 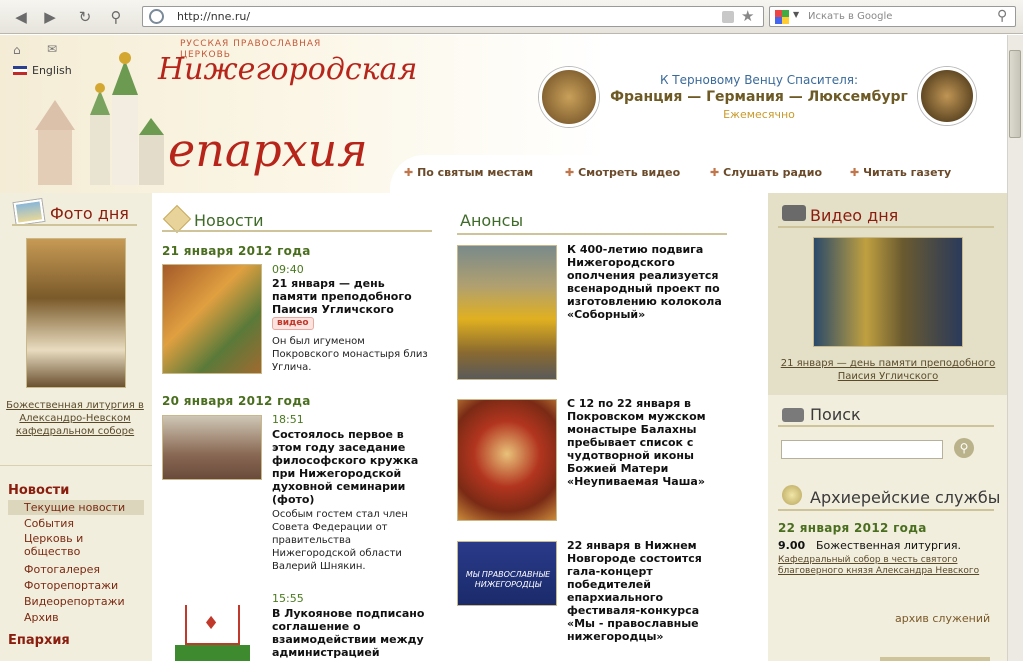 I want to click on promo-line2: Франция — Германия — Люксембург, so click(x=759, y=97).